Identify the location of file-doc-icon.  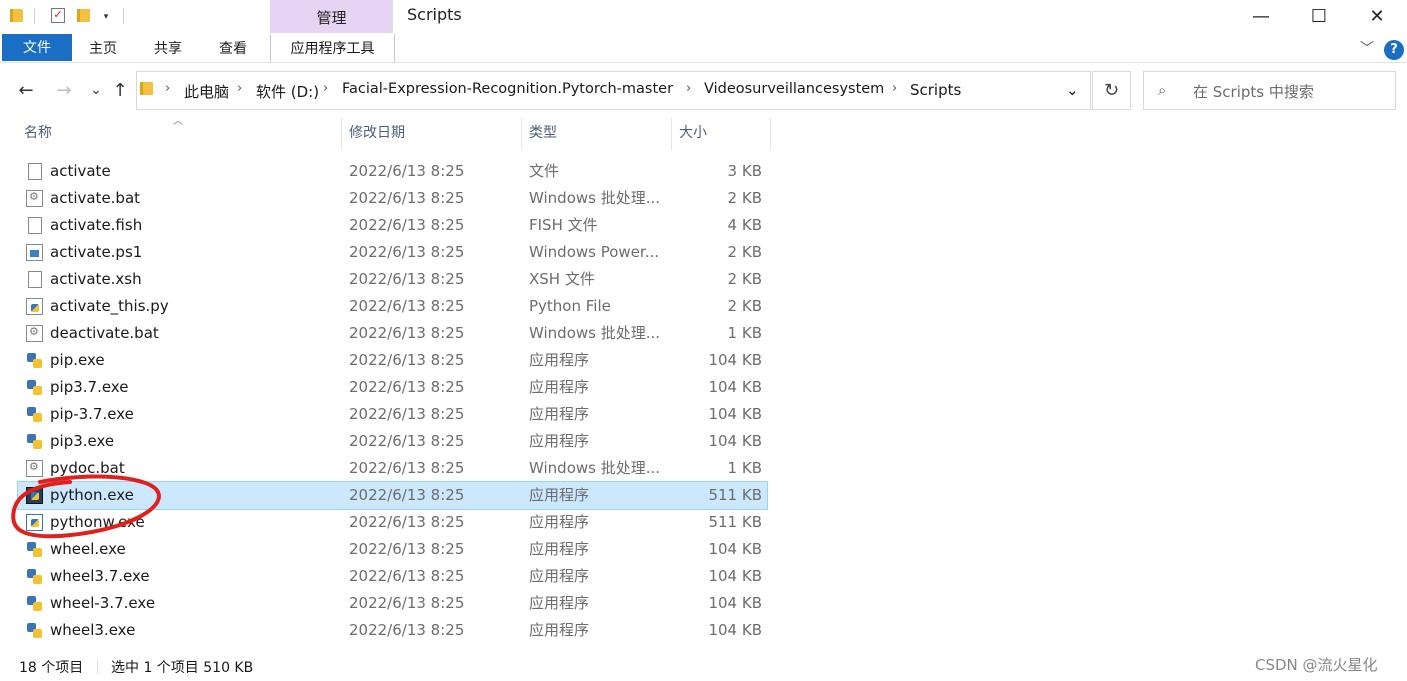
(35, 225).